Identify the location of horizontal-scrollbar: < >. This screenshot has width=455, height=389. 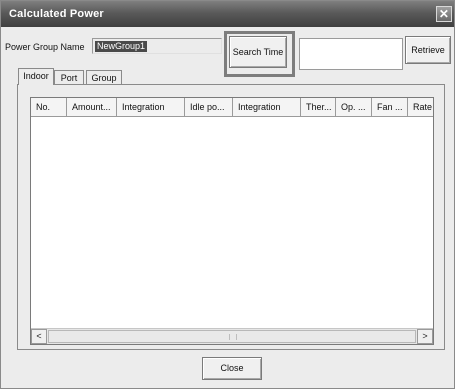
(232, 336).